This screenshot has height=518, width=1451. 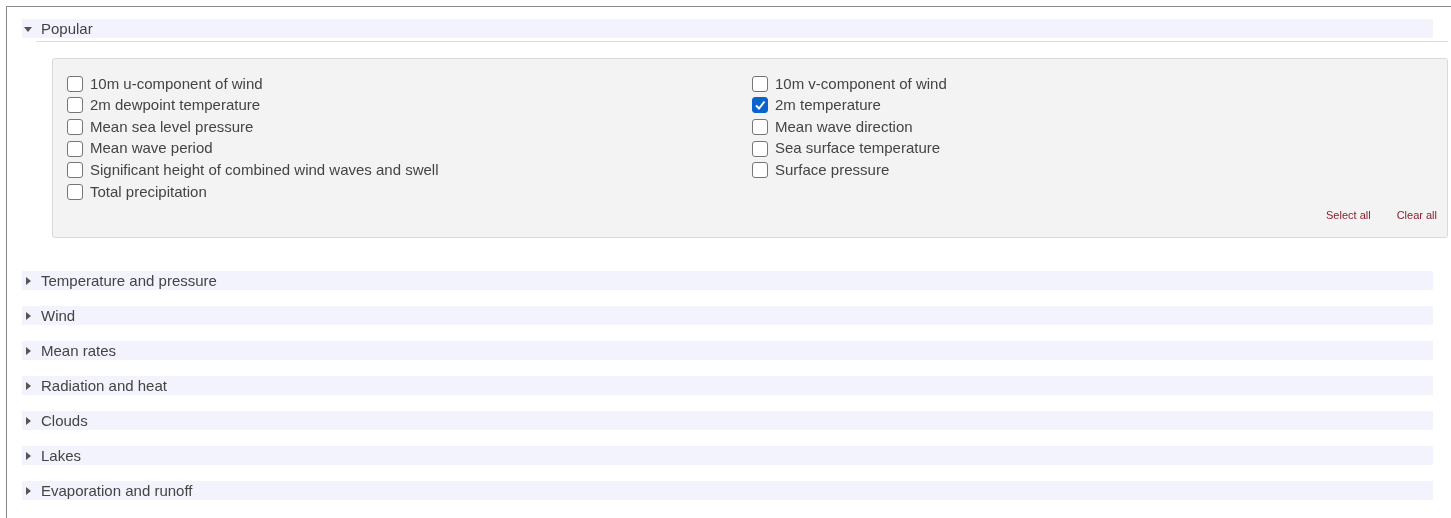 I want to click on checkbox-label: Sea surface temperature, so click(x=858, y=148).